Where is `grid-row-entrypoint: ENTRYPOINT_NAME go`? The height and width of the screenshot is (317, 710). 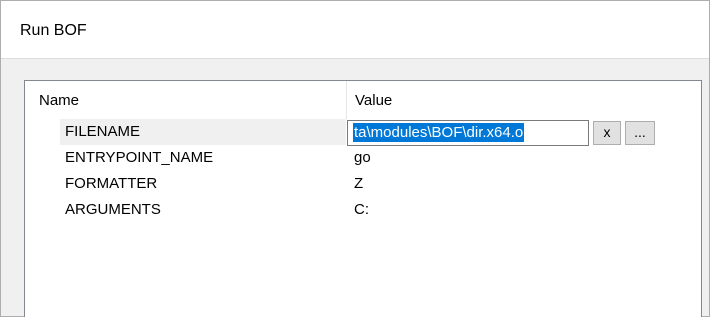 grid-row-entrypoint: ENTRYPOINT_NAME go is located at coordinates (363, 158).